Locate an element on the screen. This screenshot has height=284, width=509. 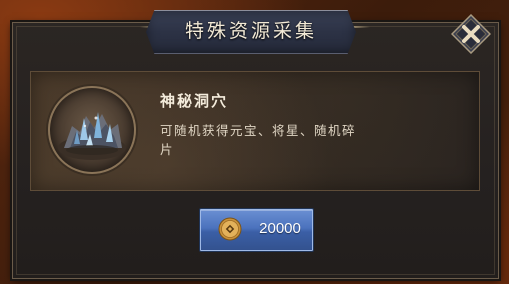
cost-amount: 20000 is located at coordinates (280, 228).